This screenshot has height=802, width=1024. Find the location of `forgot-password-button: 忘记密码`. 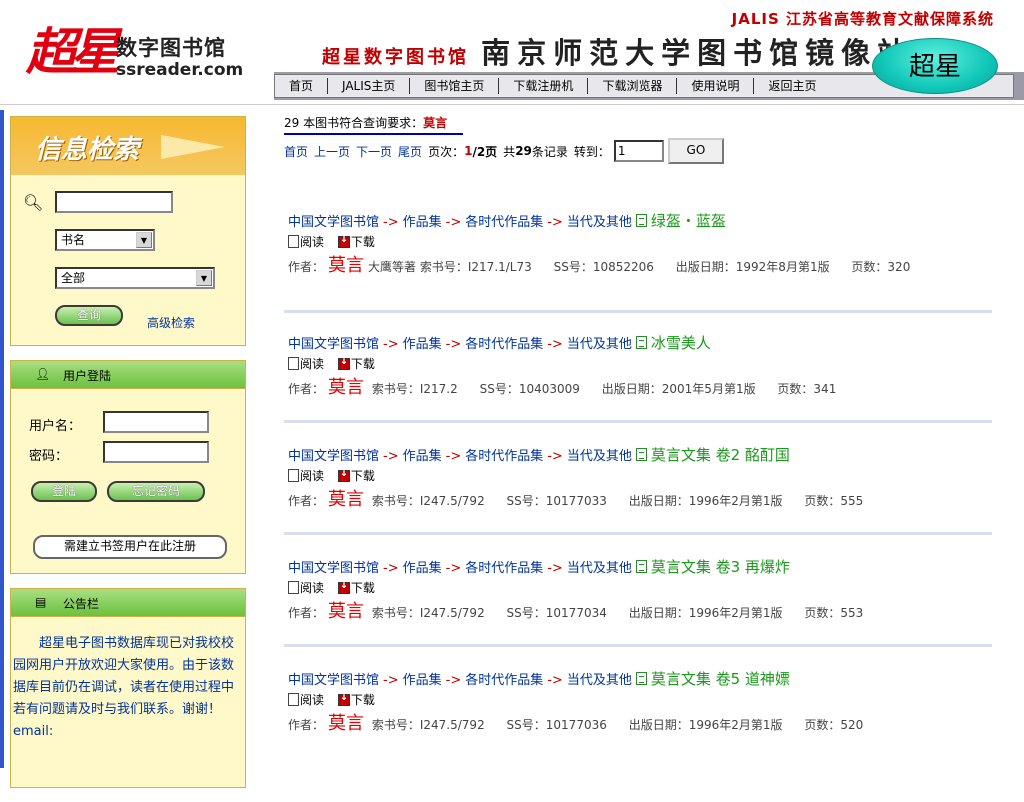

forgot-password-button: 忘记密码 is located at coordinates (156, 491).